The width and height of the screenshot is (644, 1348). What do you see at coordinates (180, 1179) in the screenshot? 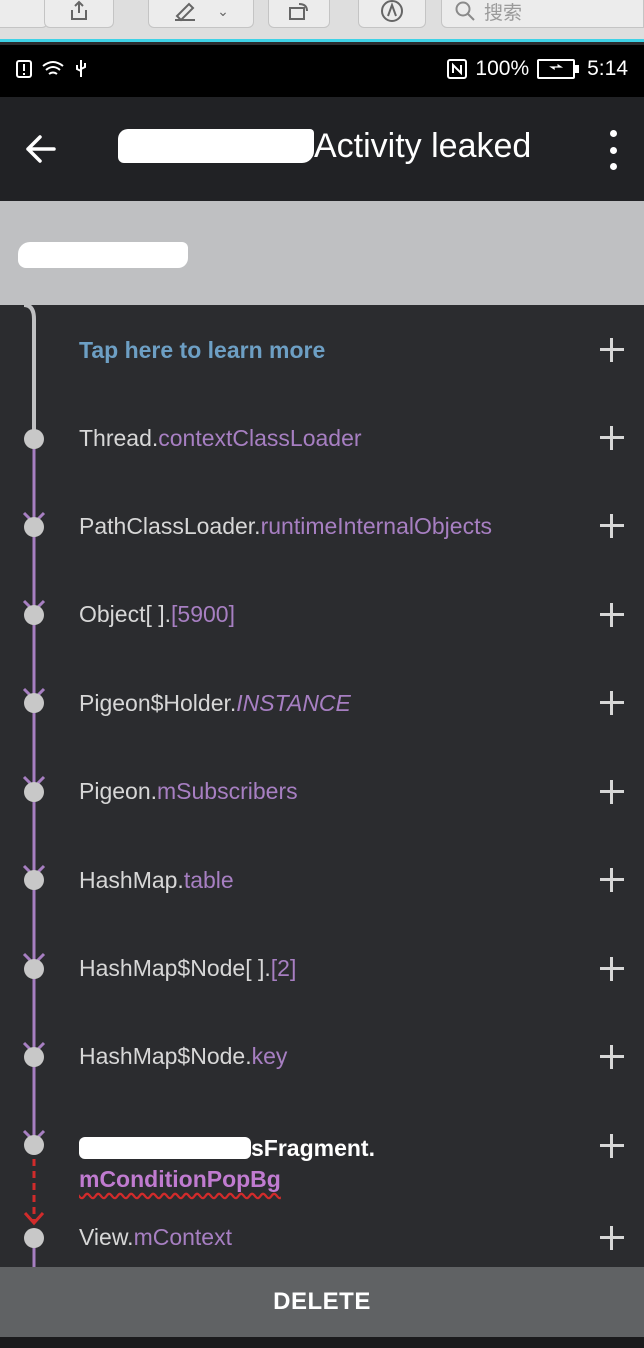
I see `leaking-field-name: mConditionPopBg` at bounding box center [180, 1179].